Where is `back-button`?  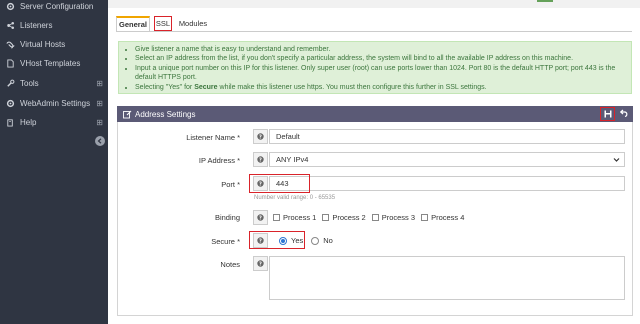 back-button is located at coordinates (624, 113).